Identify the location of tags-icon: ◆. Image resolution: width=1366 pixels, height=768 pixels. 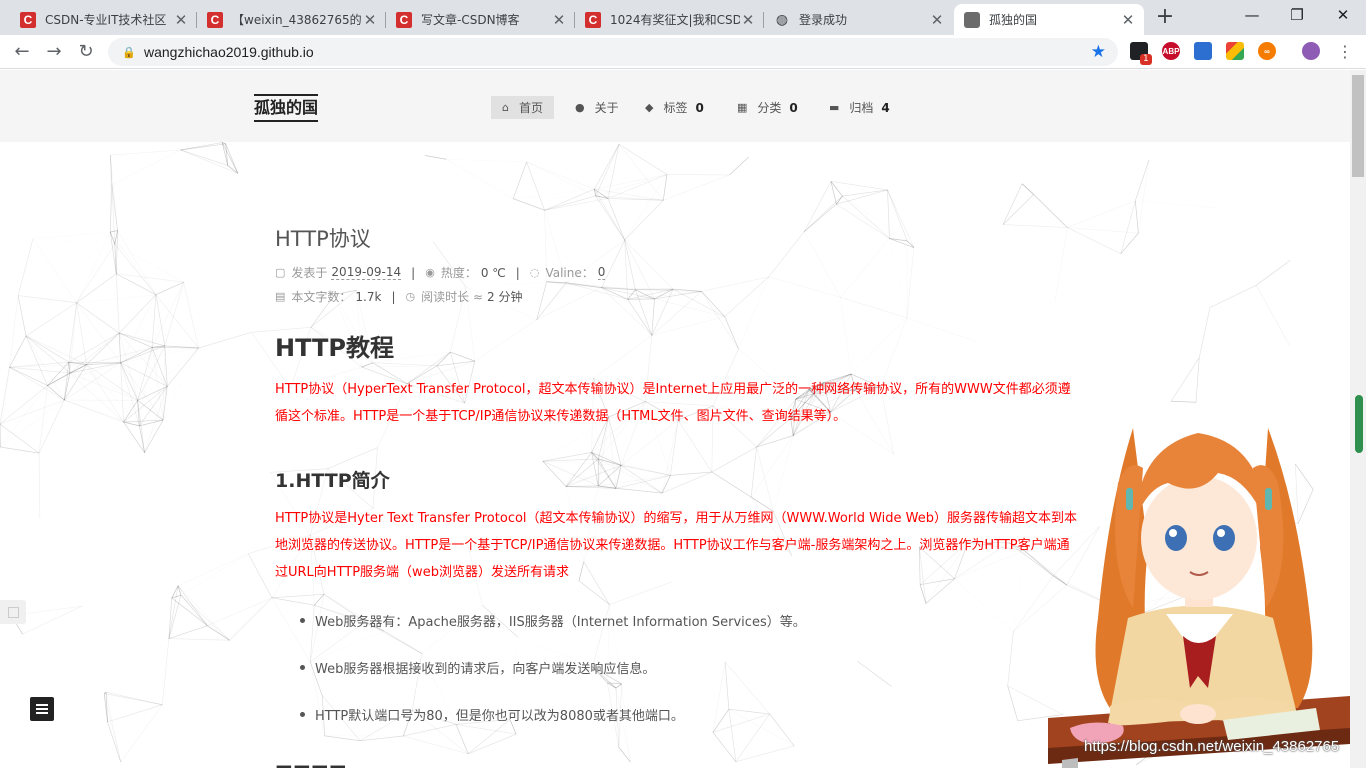
(649, 107).